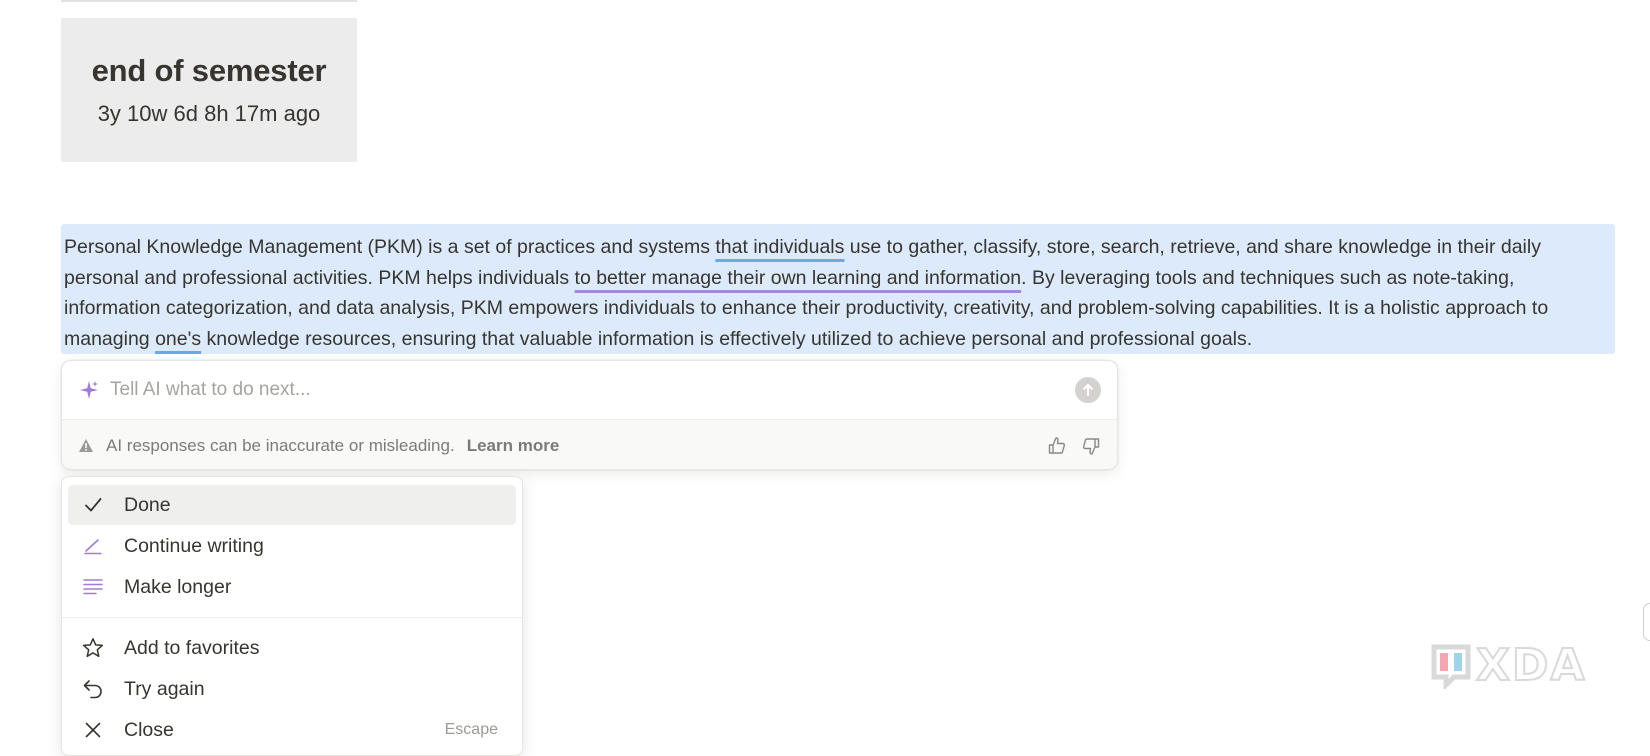 The image size is (1650, 756). What do you see at coordinates (86, 445) in the screenshot?
I see `warning-icon` at bounding box center [86, 445].